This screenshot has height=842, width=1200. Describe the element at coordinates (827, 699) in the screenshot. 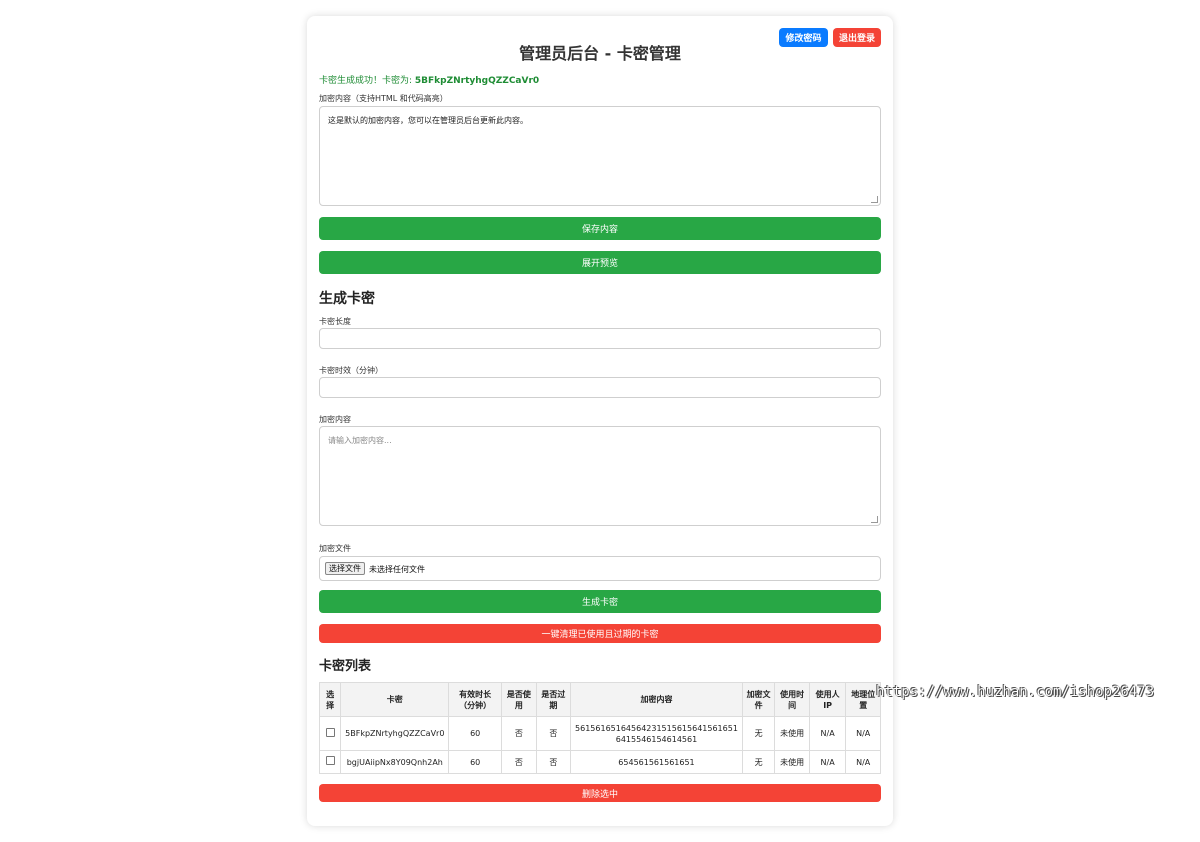

I see `col-ip: 使用人 IP` at that location.